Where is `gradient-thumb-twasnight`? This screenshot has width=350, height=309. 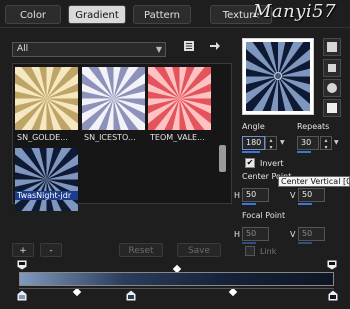 gradient-thumb-twasnight is located at coordinates (53, 179).